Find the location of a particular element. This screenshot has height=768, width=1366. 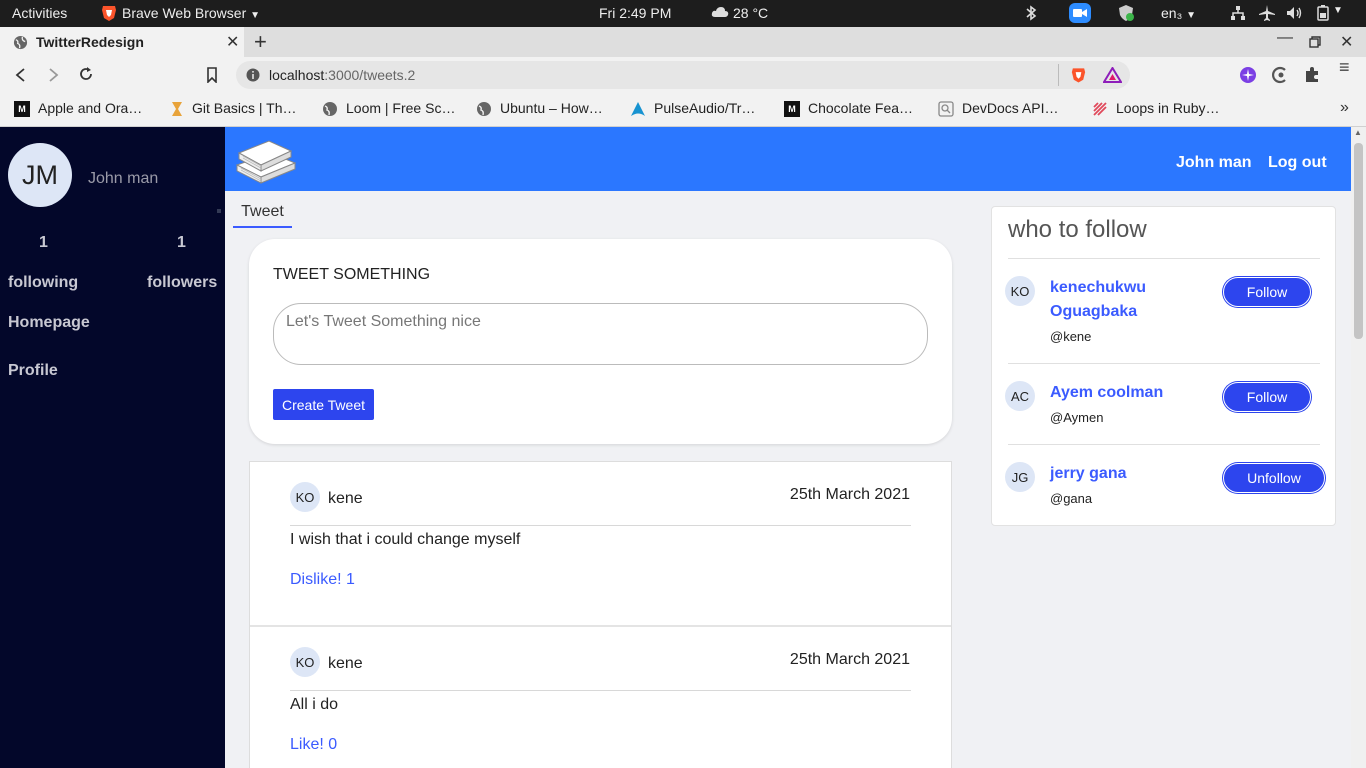

minimize-icon: — is located at coordinates (1285, 38).